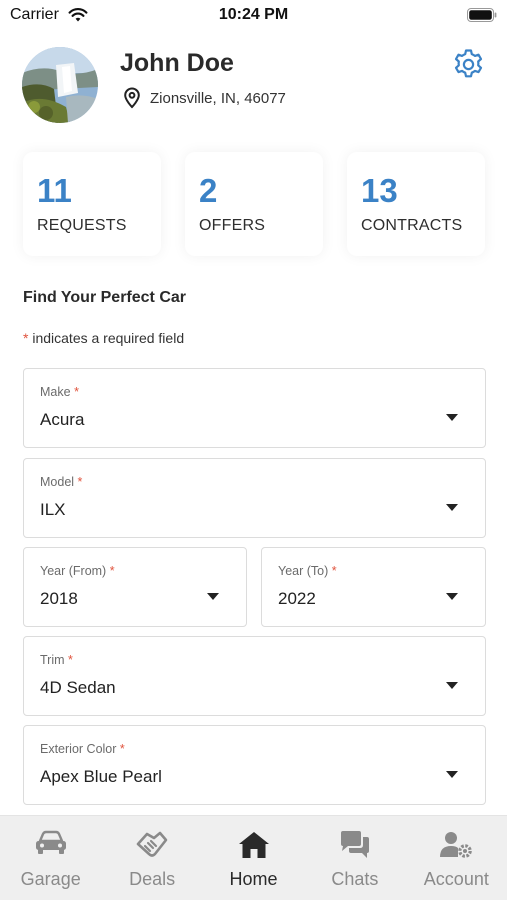 The height and width of the screenshot is (900, 507). I want to click on year-from-value: 2018, so click(59, 598).